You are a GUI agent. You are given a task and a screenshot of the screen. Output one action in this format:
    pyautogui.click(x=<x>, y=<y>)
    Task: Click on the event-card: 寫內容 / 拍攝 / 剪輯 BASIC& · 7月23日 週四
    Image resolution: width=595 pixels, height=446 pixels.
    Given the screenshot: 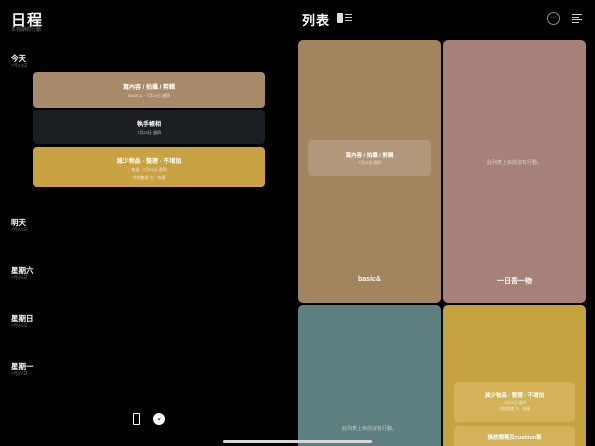 What is the action you would take?
    pyautogui.click(x=149, y=90)
    